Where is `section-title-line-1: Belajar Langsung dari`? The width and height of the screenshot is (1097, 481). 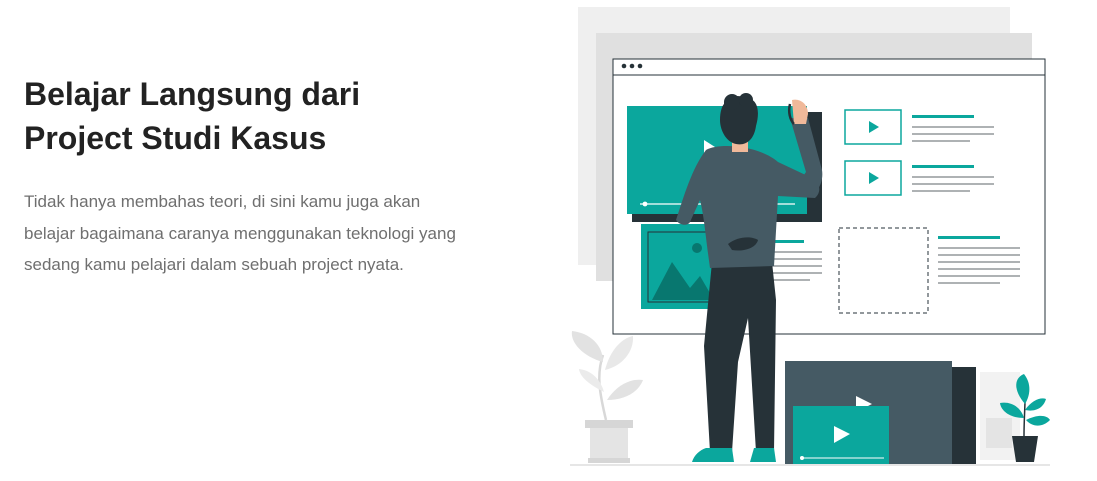
section-title-line-1: Belajar Langsung dari is located at coordinates (192, 94).